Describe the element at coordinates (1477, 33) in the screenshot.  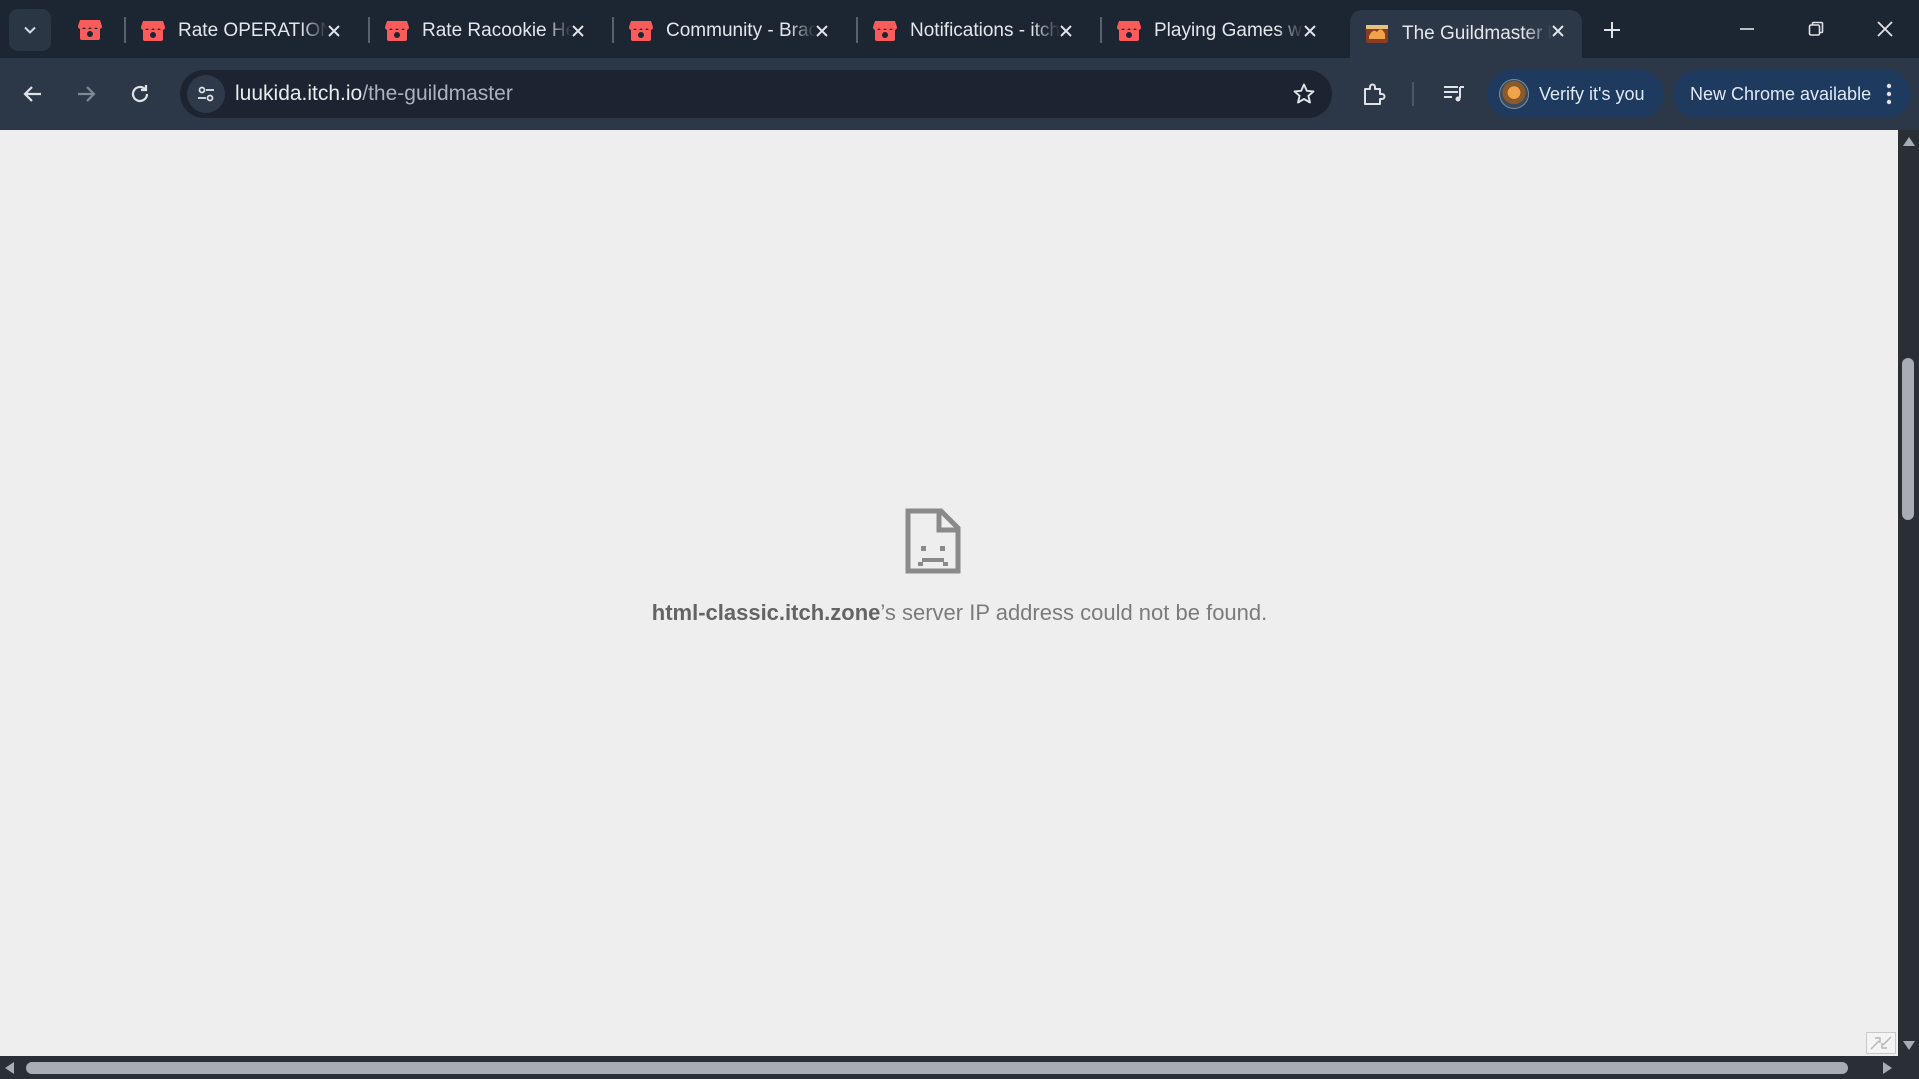
I see `tab-title: The Guildmaster by` at that location.